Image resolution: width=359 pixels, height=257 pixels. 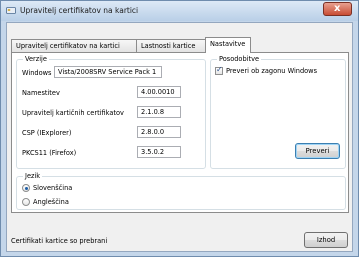 What do you see at coordinates (159, 152) in the screenshot?
I see `pkcs11-version-field: 3.5.0.2` at bounding box center [159, 152].